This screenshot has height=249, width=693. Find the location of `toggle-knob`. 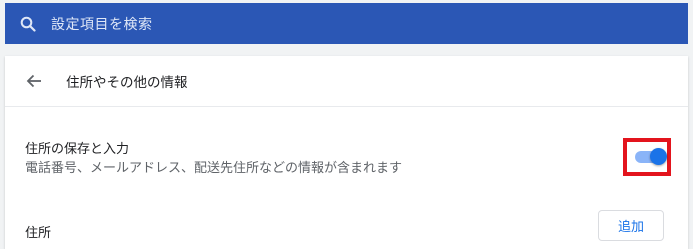

toggle-knob is located at coordinates (658, 156).